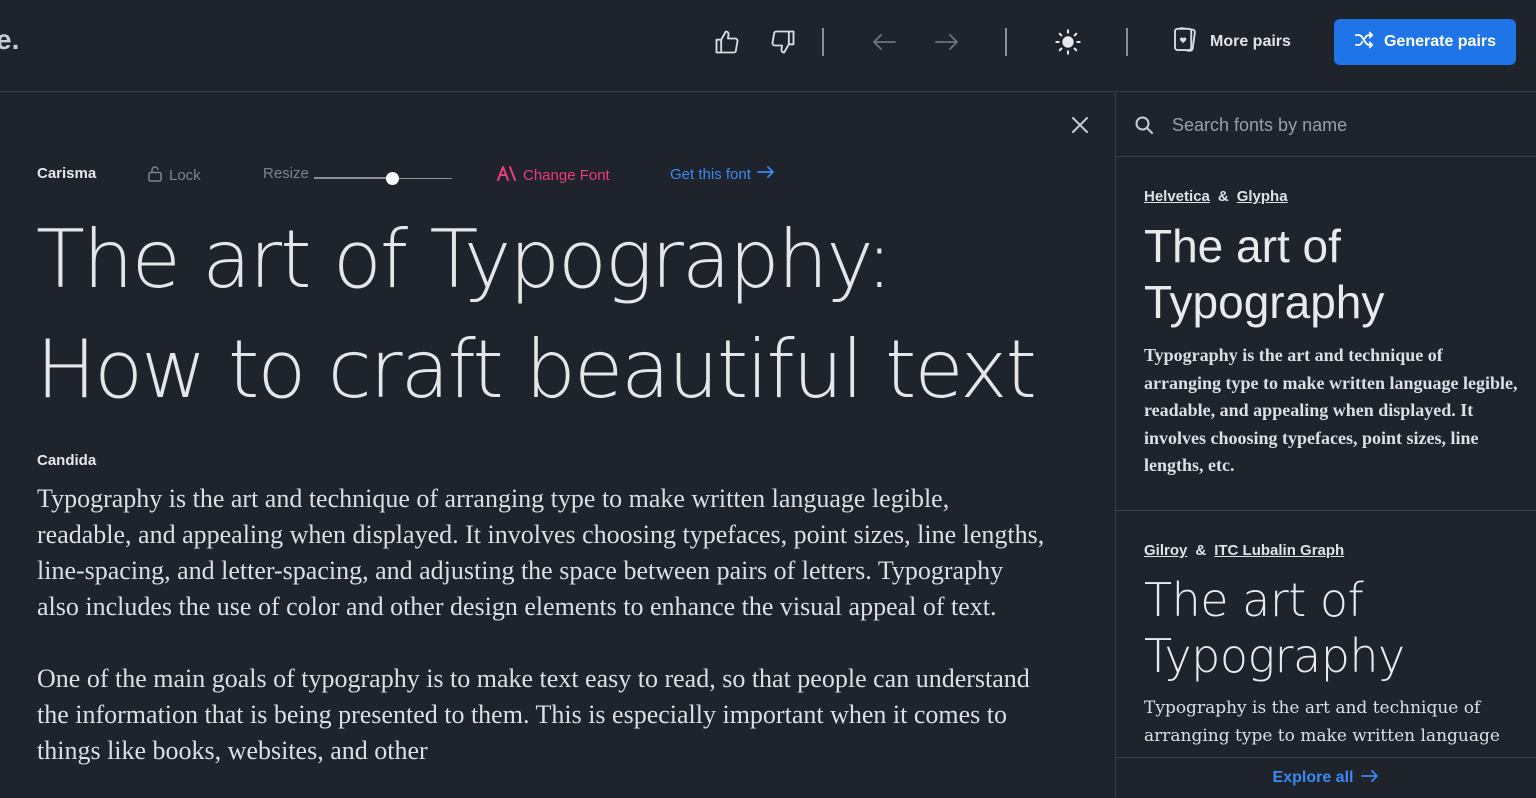 This screenshot has height=798, width=1536. Describe the element at coordinates (67, 460) in the screenshot. I see `body-font-name: Candida` at that location.